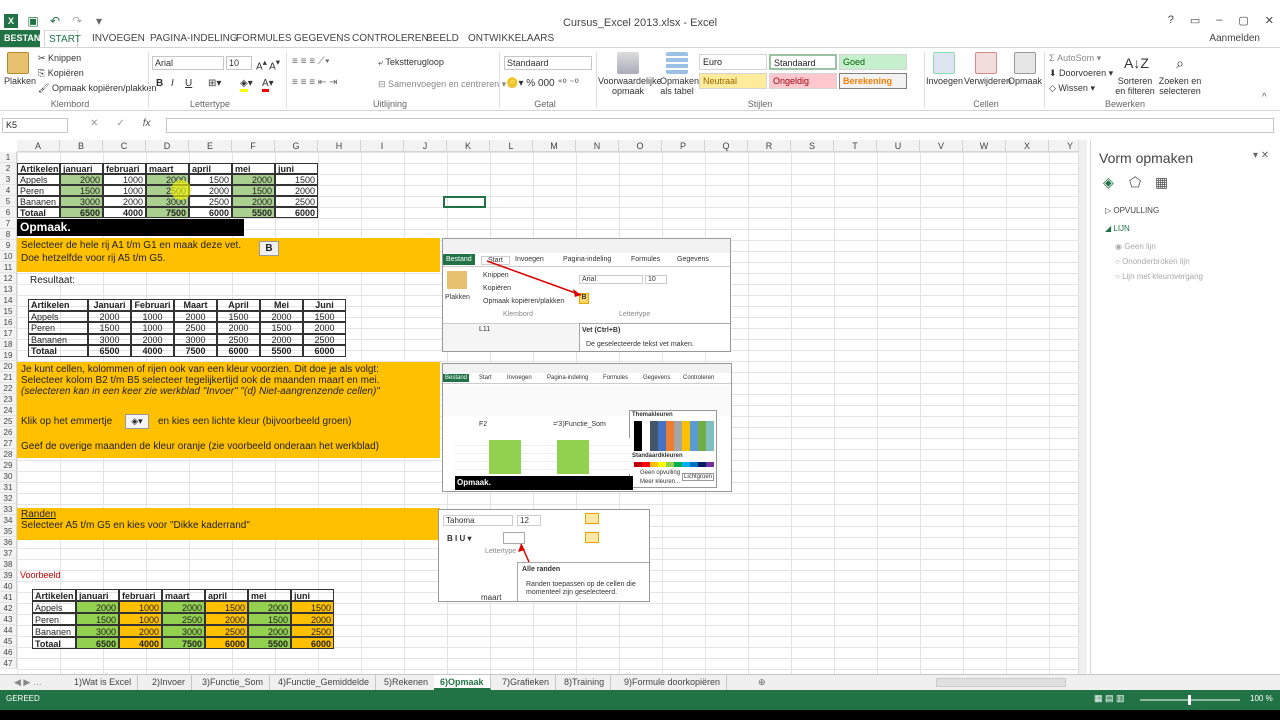 This screenshot has width=1280, height=720. What do you see at coordinates (124, 146) in the screenshot?
I see `column-header: C` at bounding box center [124, 146].